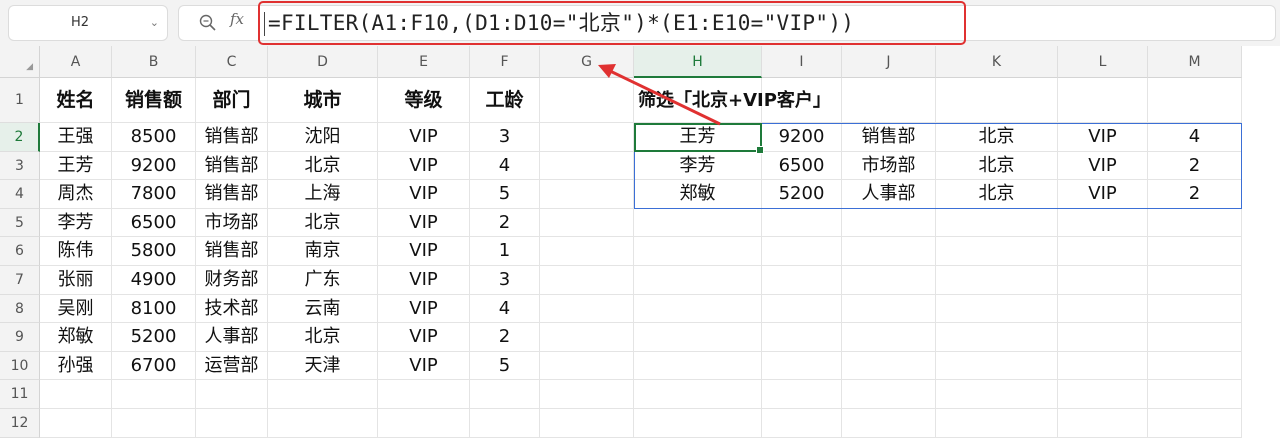 This screenshot has width=1280, height=444. I want to click on row-header-8: 8, so click(20, 309).